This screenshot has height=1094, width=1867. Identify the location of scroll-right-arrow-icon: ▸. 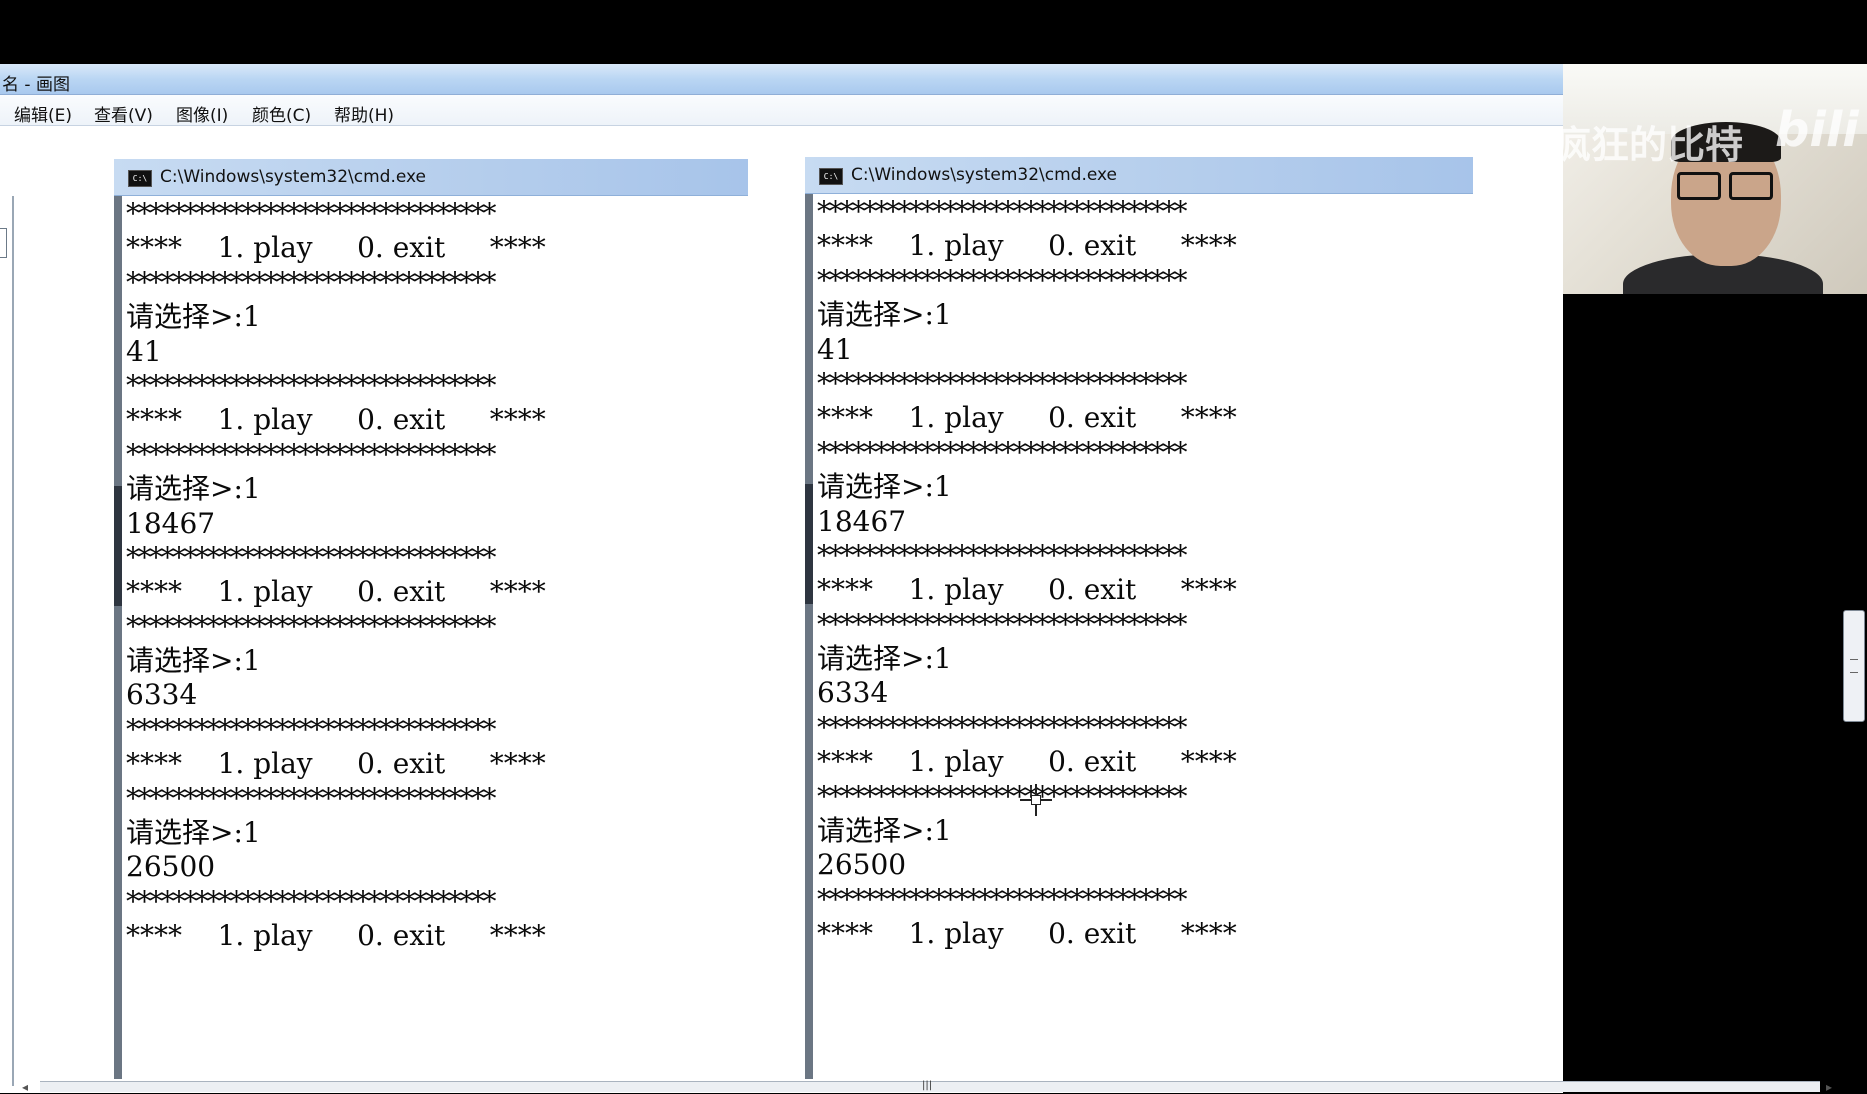
(1829, 1087).